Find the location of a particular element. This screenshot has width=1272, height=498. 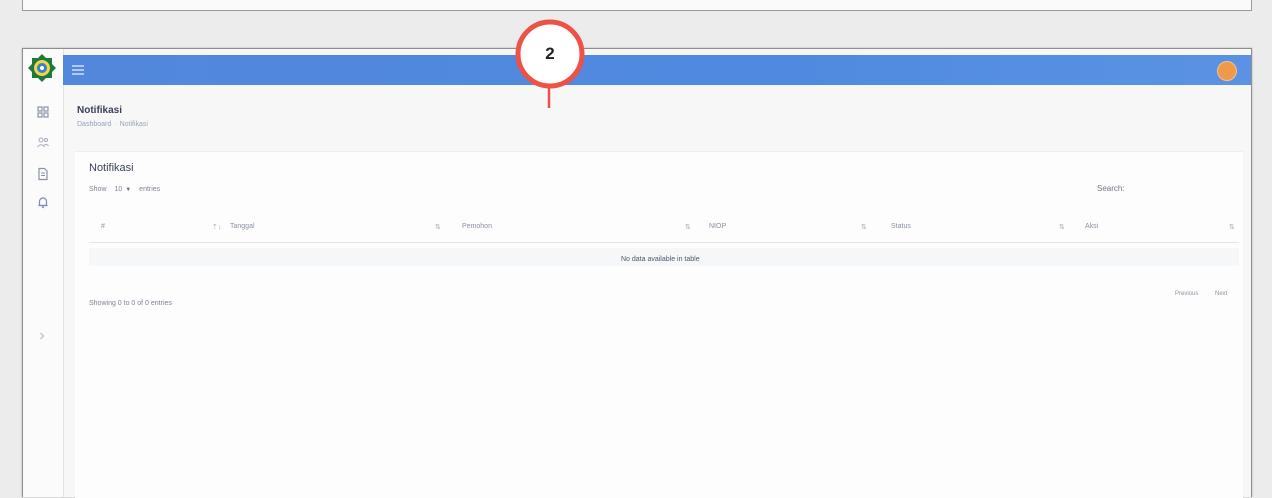

card-title: Notifikasi is located at coordinates (111, 168).